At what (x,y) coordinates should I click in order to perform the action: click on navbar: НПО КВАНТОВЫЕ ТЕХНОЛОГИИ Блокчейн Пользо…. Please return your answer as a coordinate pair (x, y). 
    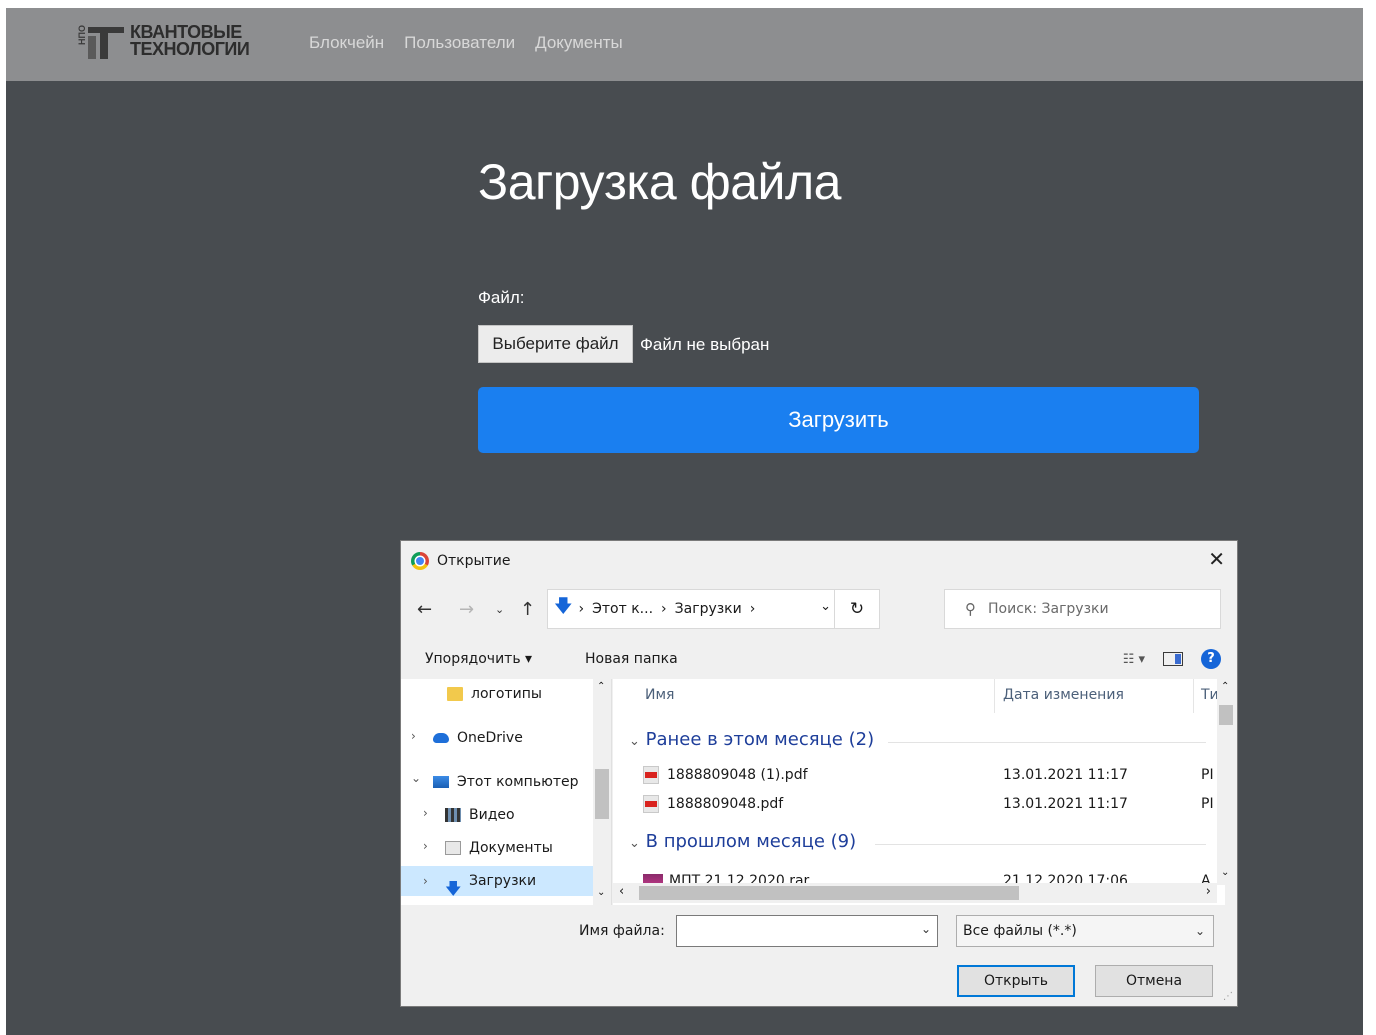
    Looking at the image, I should click on (684, 44).